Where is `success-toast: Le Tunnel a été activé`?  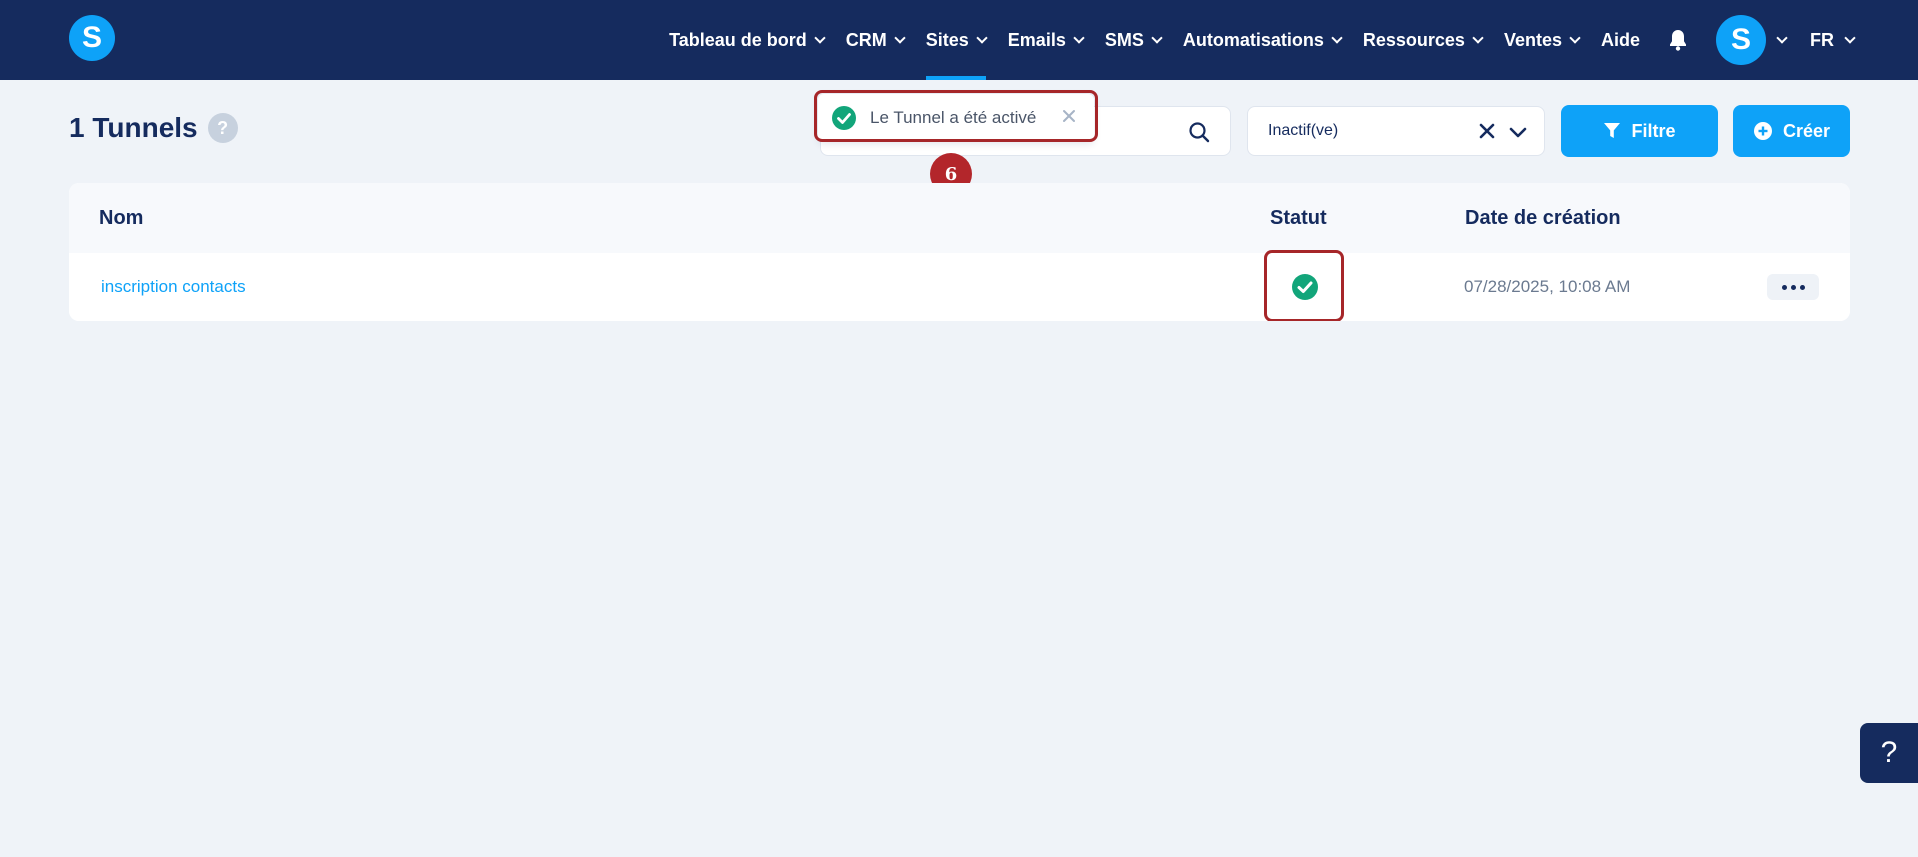 success-toast: Le Tunnel a été activé is located at coordinates (956, 118).